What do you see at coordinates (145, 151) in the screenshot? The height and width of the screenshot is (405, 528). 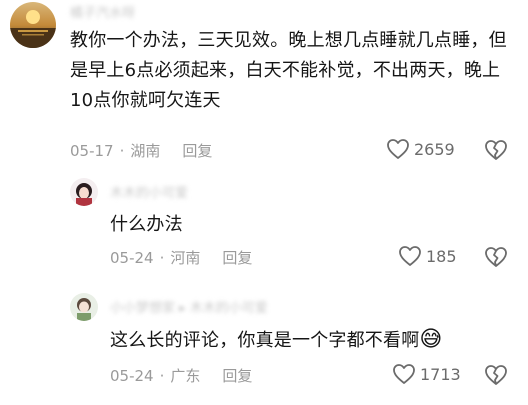 I see `comment-location: 湖南` at bounding box center [145, 151].